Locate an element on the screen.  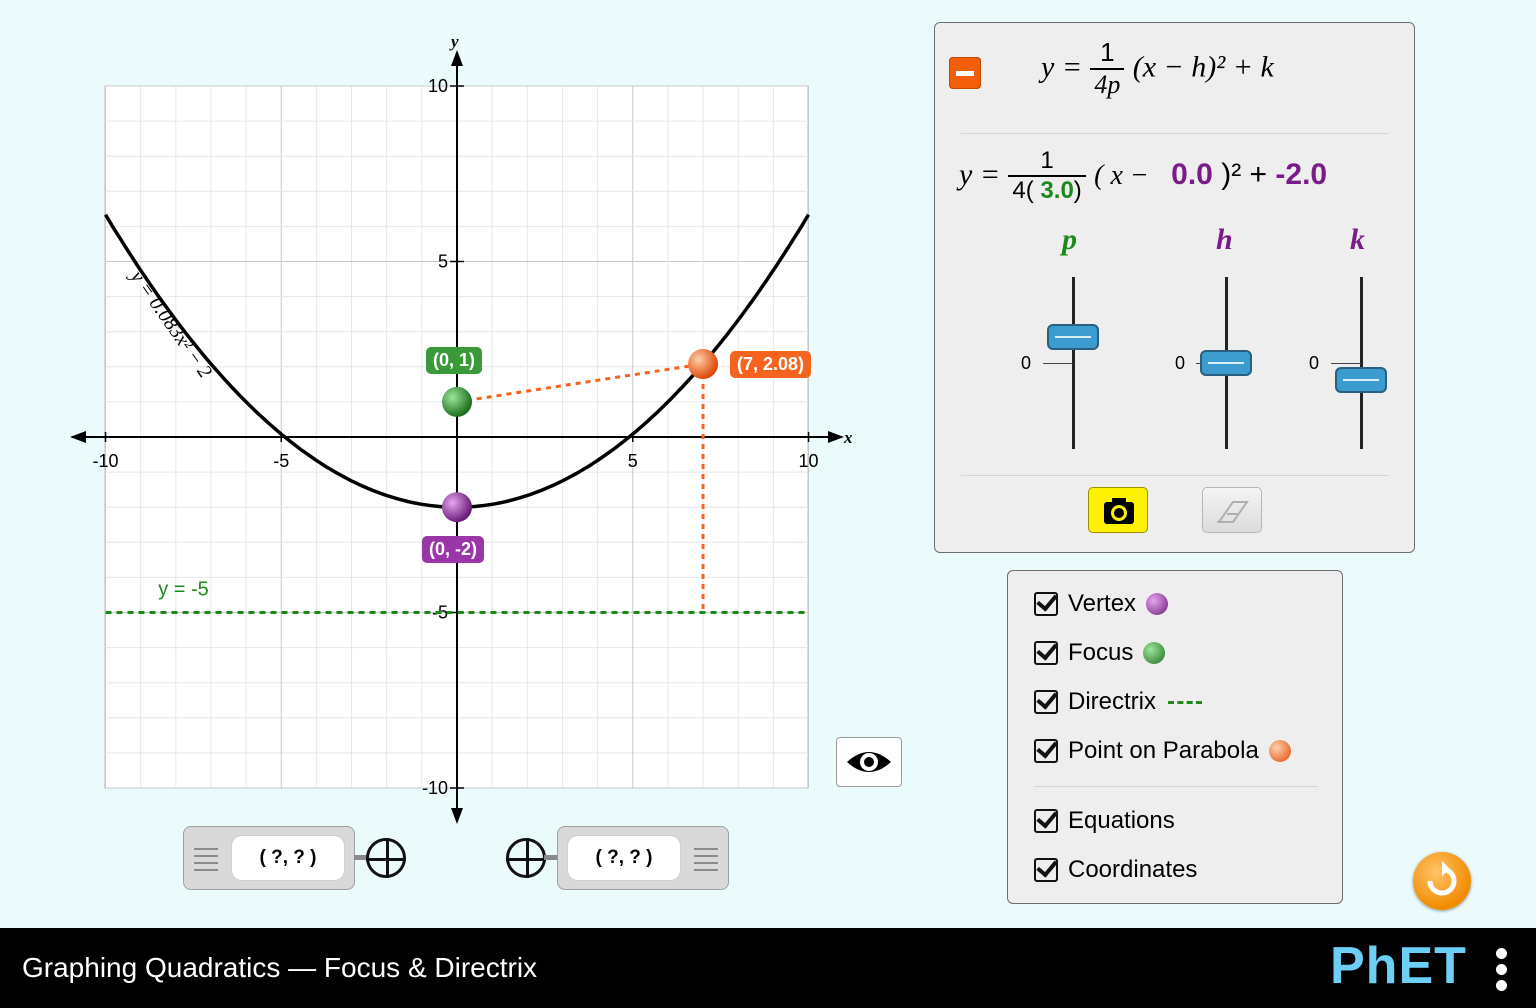
checkbox-equations-box is located at coordinates (1046, 821).